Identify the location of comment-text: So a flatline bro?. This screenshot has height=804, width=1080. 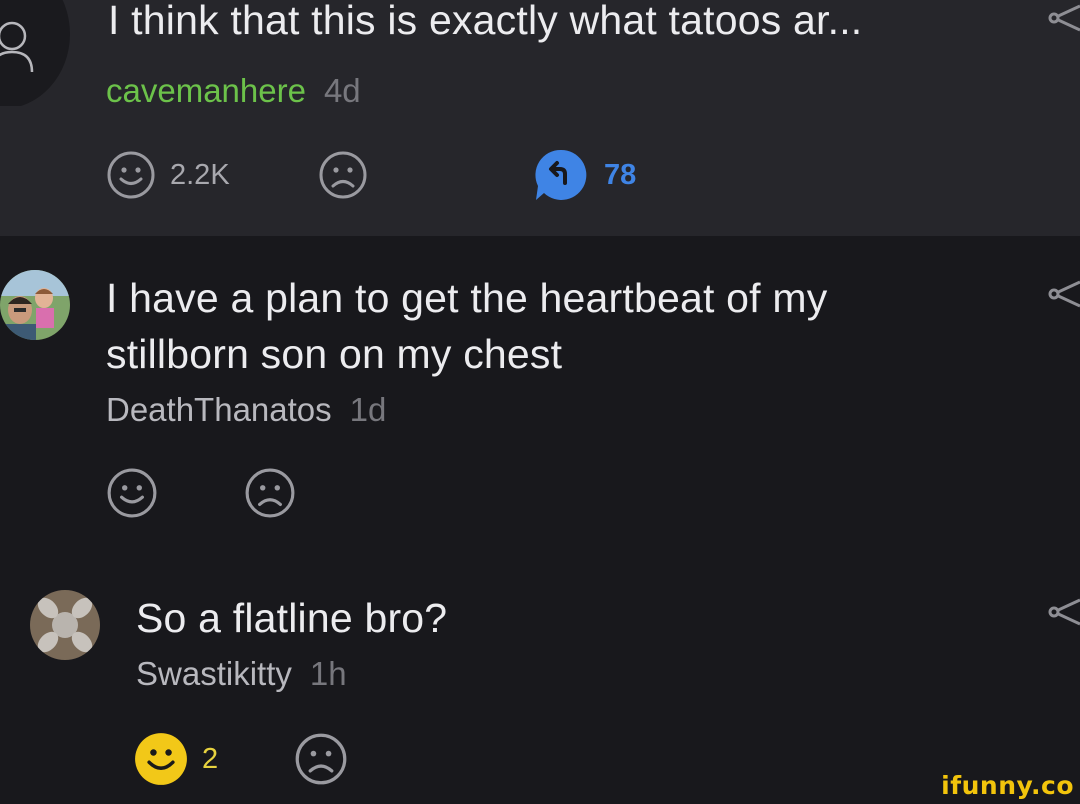
(292, 618).